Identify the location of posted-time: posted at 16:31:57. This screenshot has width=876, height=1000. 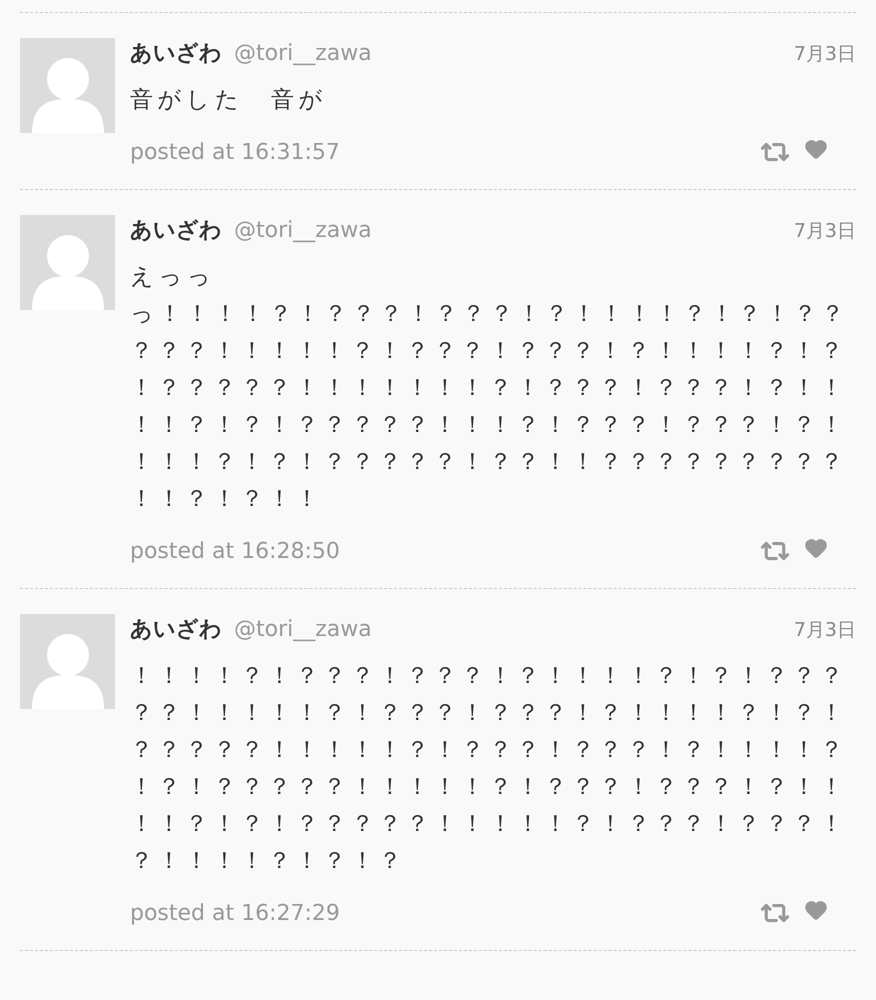
(235, 152).